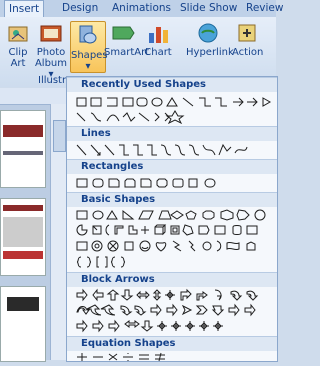 The width and height of the screenshot is (320, 366). Describe the element at coordinates (264, 8) in the screenshot. I see `tab-review: Review` at that location.